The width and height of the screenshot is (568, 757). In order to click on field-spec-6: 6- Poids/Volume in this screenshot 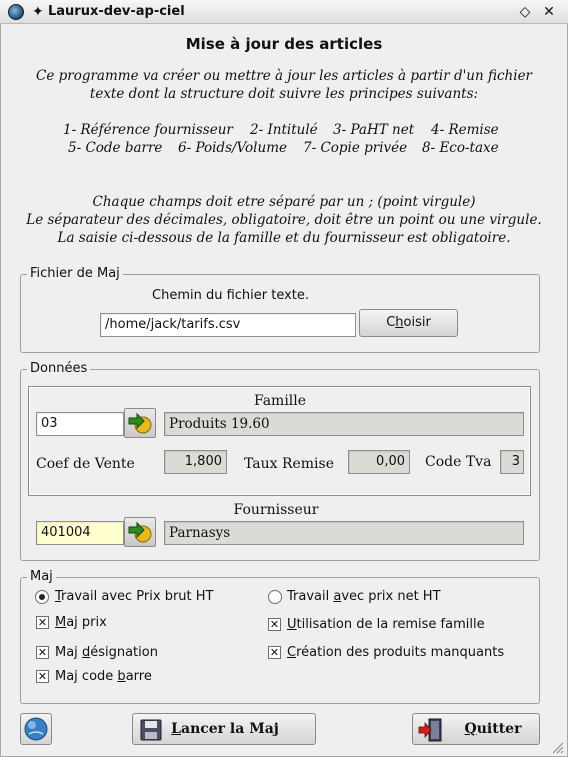, I will do `click(232, 148)`.